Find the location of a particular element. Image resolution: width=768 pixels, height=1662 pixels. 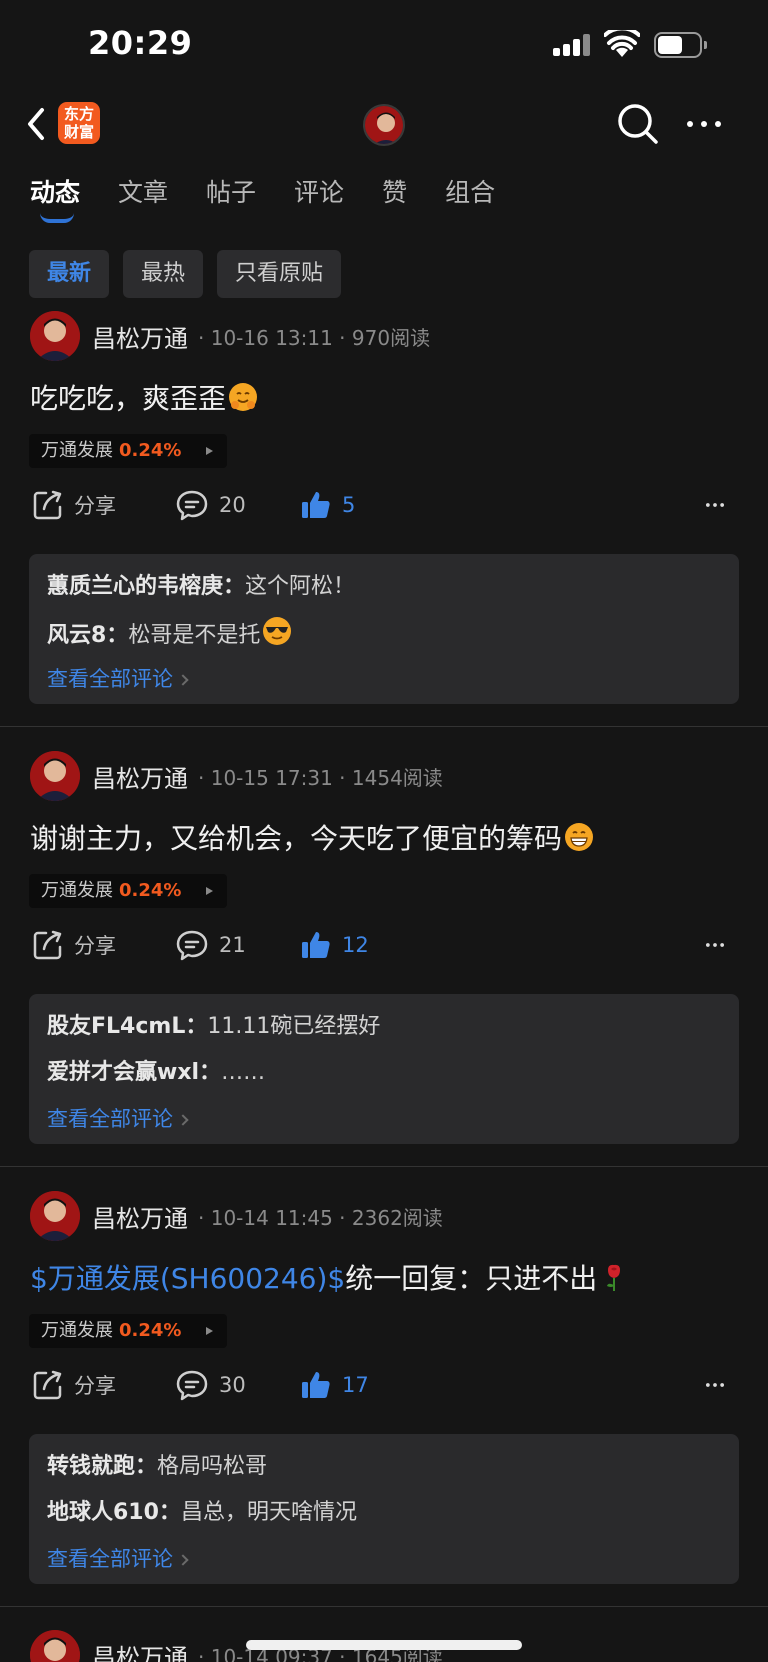

post-header: 昌松万通 · 10-14 11:45 · 2362阅读 is located at coordinates (236, 1216).